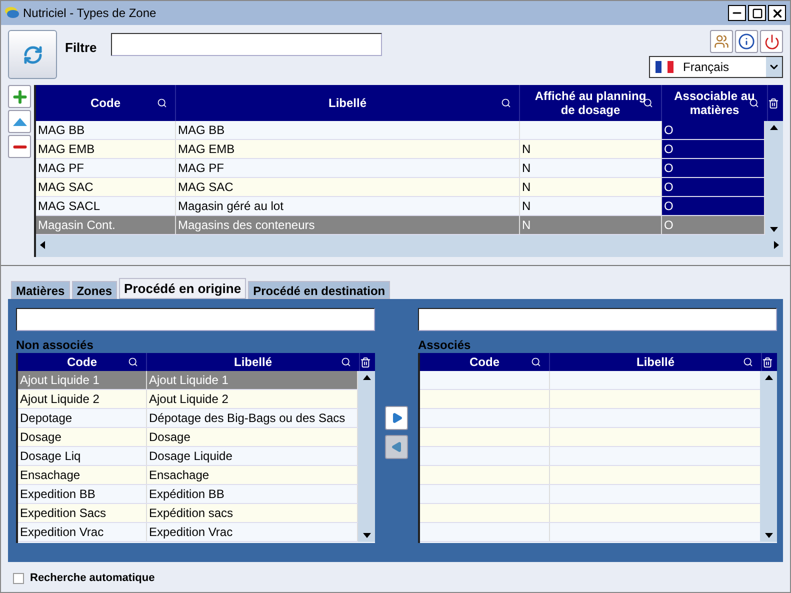  I want to click on table-row: Depotage Dépotage des Big-Bags ou des Sacs, so click(188, 418).